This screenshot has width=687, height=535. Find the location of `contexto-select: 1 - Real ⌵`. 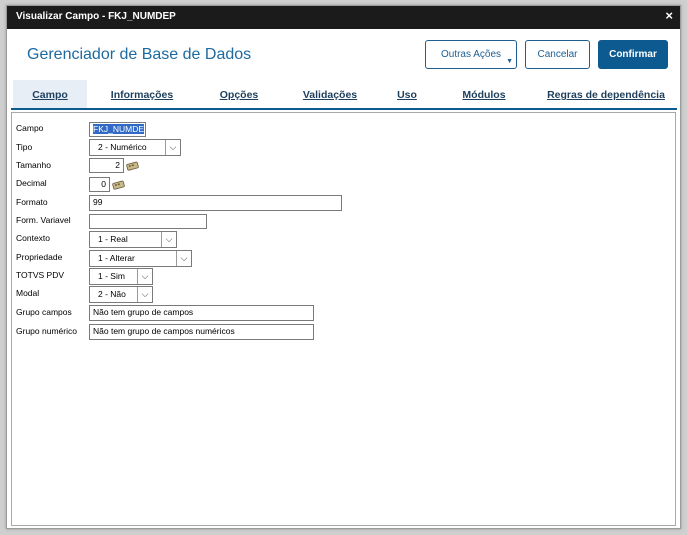

contexto-select: 1 - Real ⌵ is located at coordinates (133, 239).